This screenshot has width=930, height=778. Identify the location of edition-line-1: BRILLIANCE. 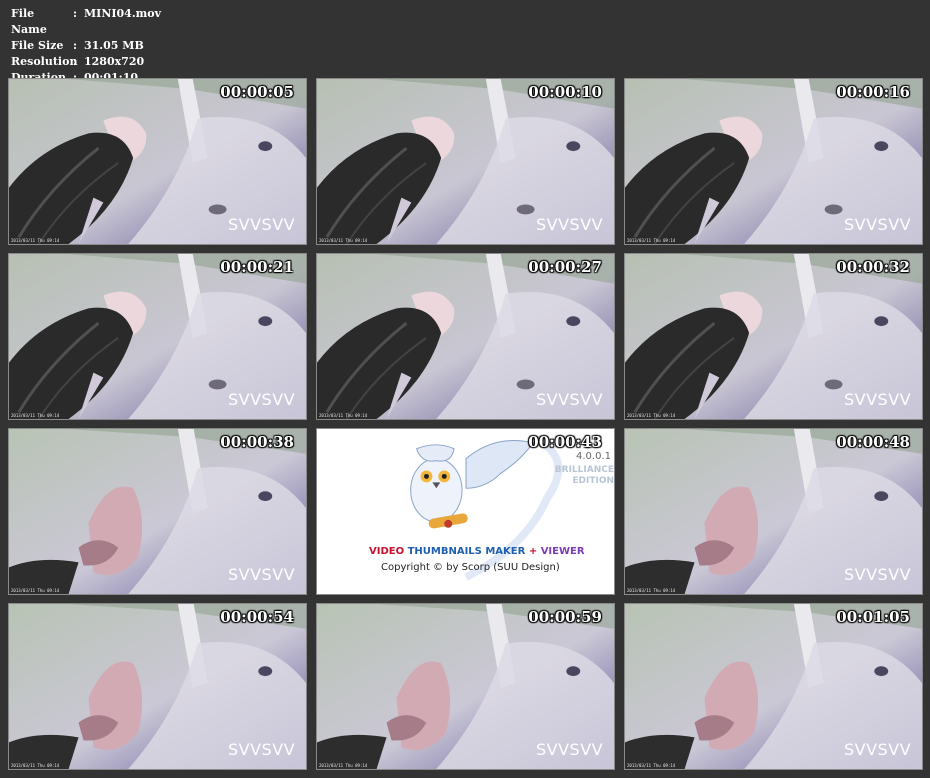
(584, 470).